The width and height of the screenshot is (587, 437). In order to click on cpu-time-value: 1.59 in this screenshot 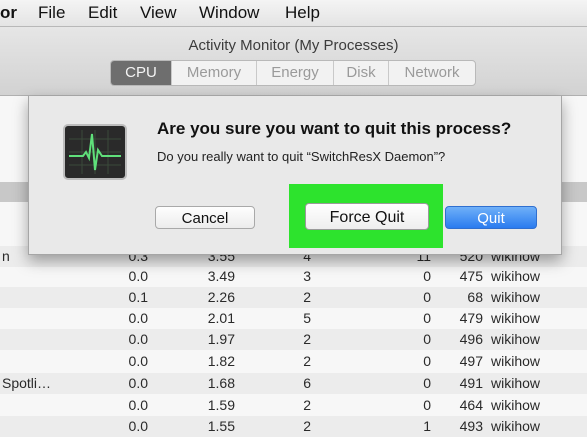, I will do `click(221, 405)`.